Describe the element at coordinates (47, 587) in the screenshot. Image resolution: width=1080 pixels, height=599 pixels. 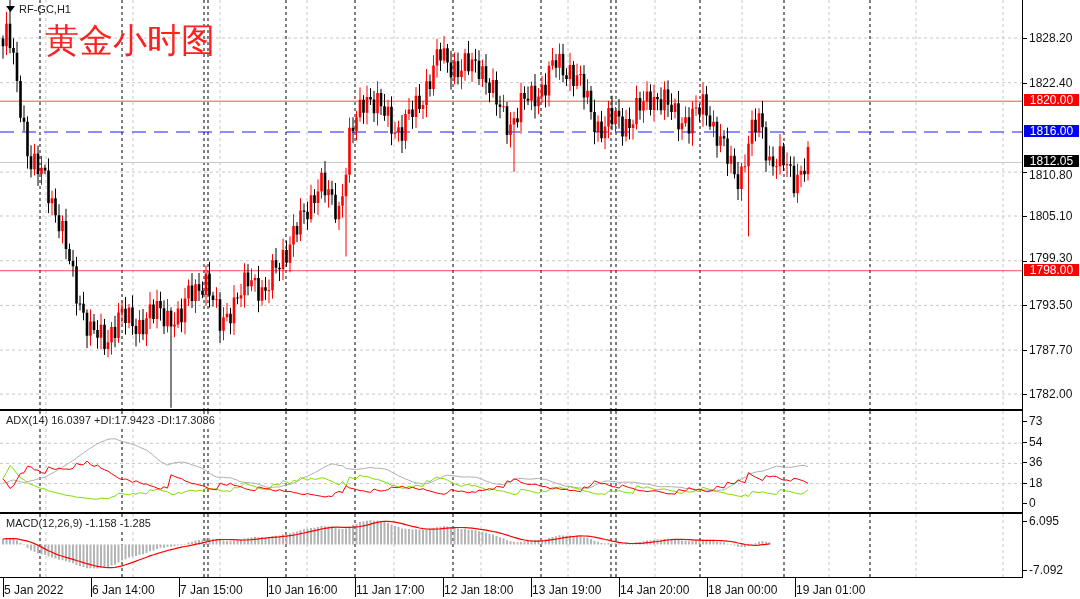
I see `time-axis-label: 5 Jan 2022` at that location.